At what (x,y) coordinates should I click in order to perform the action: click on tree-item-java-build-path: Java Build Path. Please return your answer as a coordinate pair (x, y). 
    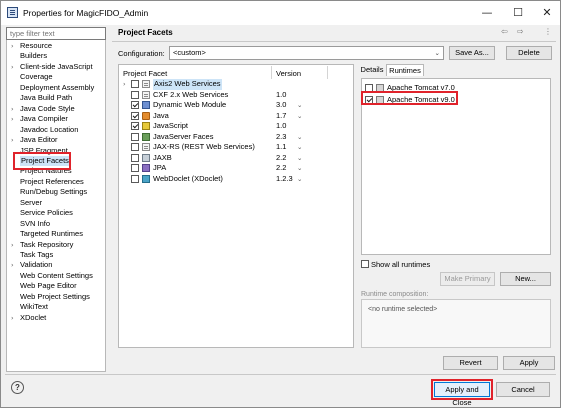
    Looking at the image, I should click on (56, 98).